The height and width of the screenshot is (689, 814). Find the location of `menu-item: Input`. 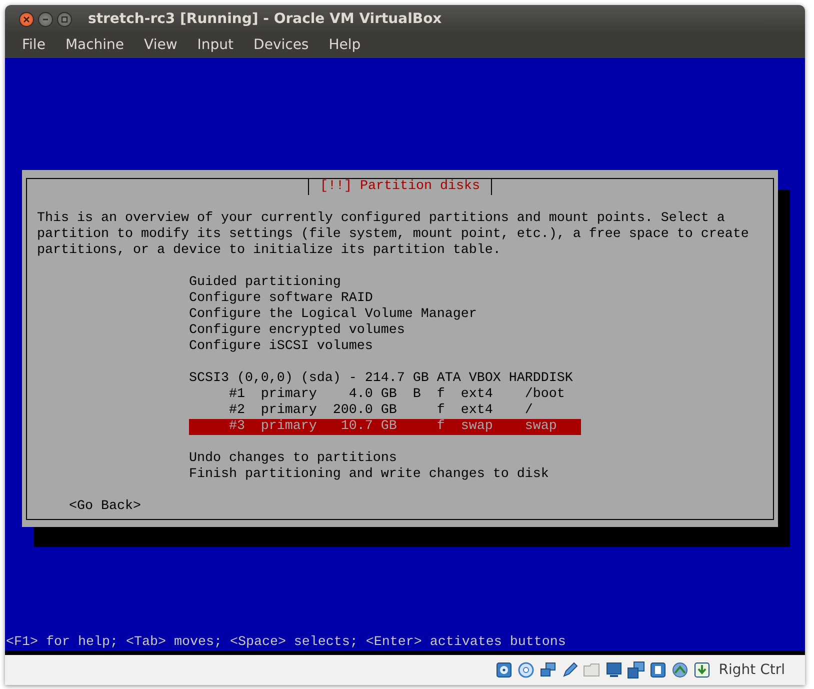

menu-item: Input is located at coordinates (216, 45).